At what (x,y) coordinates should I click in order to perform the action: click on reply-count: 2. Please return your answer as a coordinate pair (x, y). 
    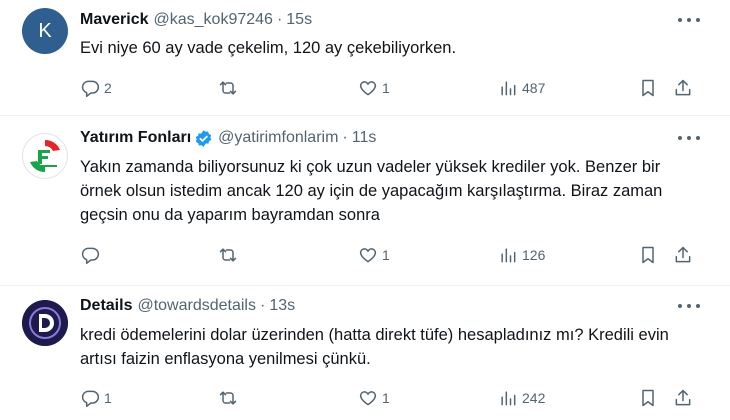
    Looking at the image, I should click on (108, 88).